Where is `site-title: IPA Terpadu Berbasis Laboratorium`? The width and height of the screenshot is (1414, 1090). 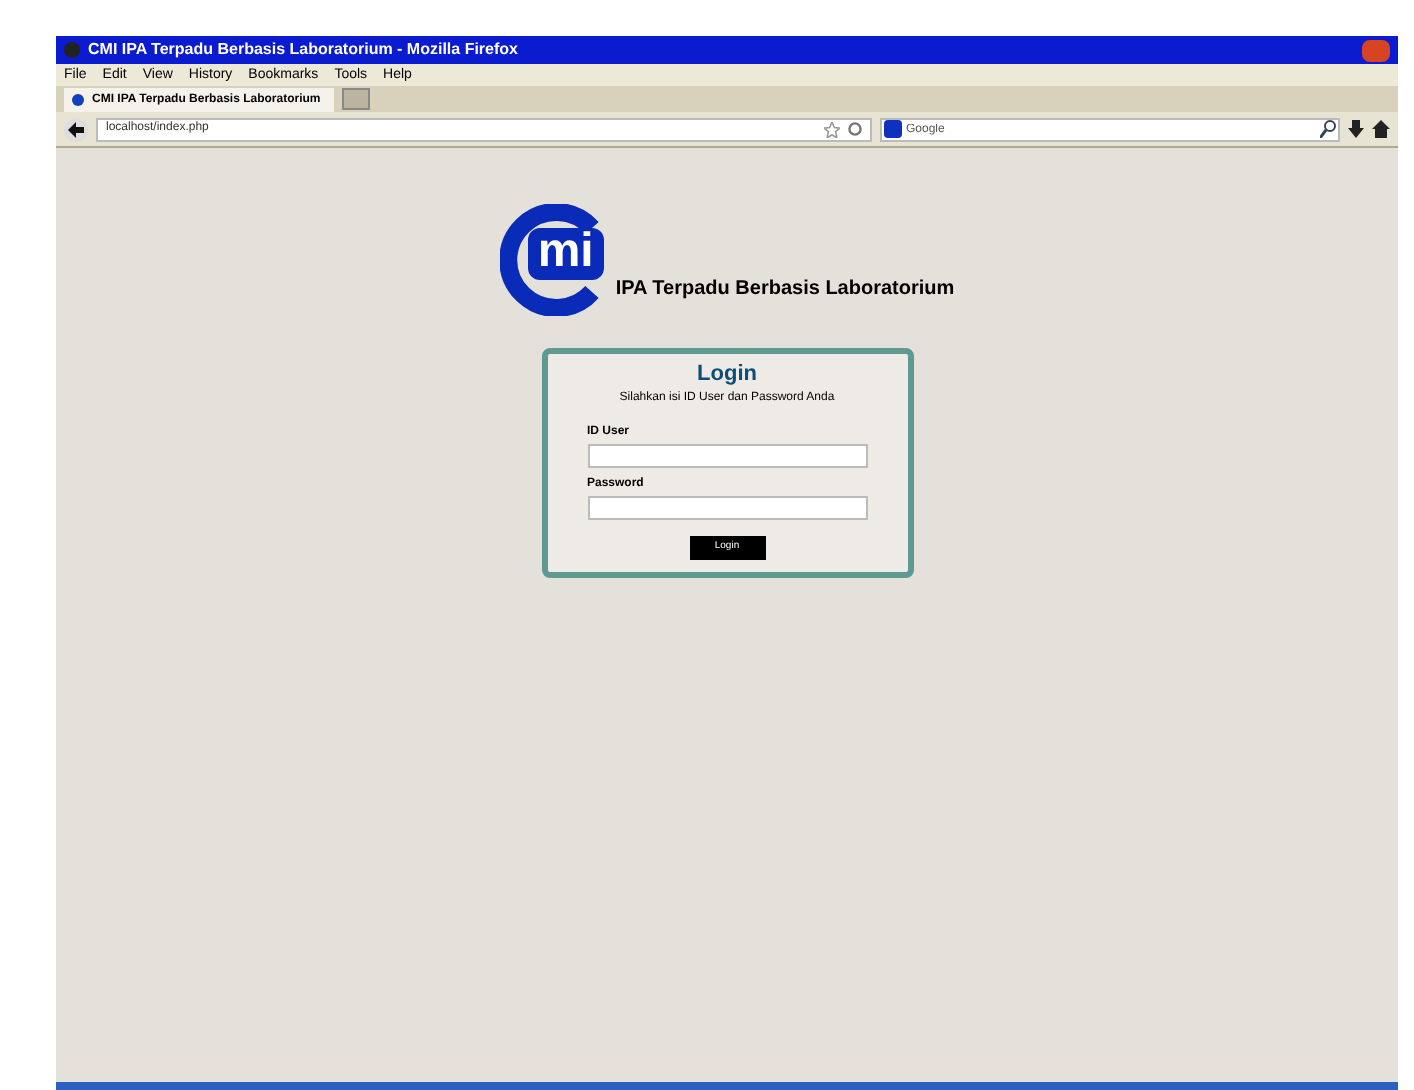 site-title: IPA Terpadu Berbasis Laboratorium is located at coordinates (785, 290).